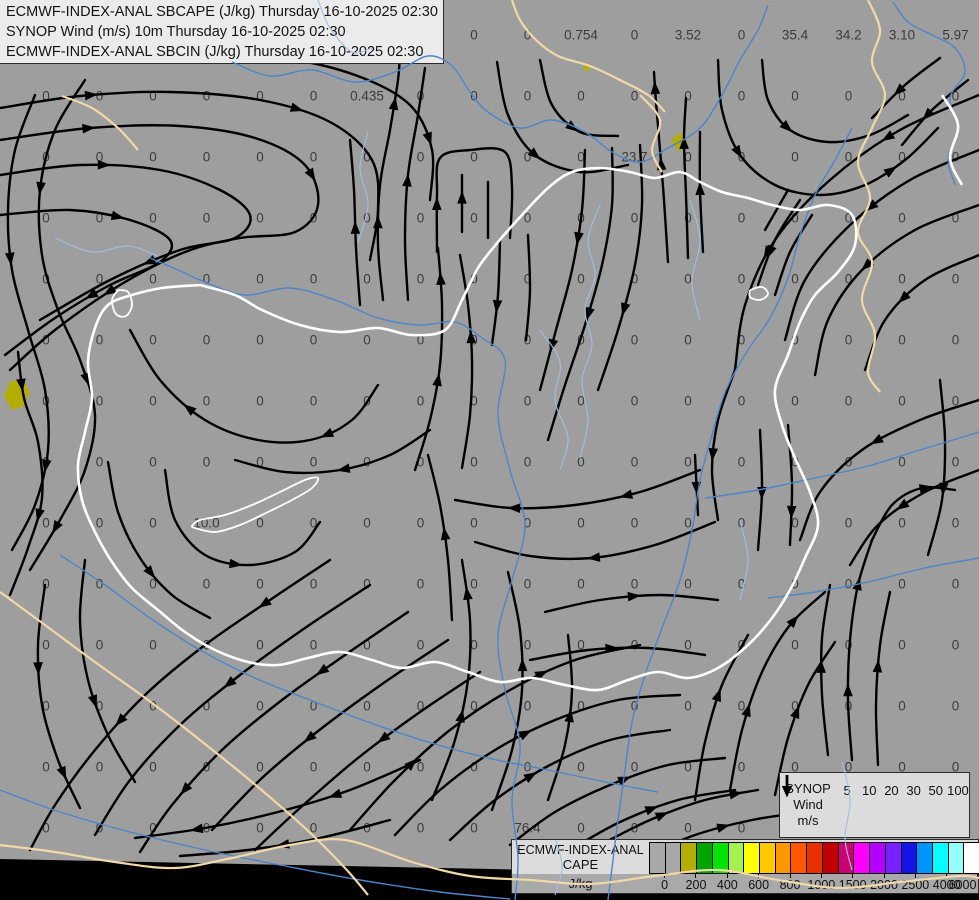 The height and width of the screenshot is (900, 979). What do you see at coordinates (891, 790) in the screenshot?
I see `wind-speed-label: 20` at bounding box center [891, 790].